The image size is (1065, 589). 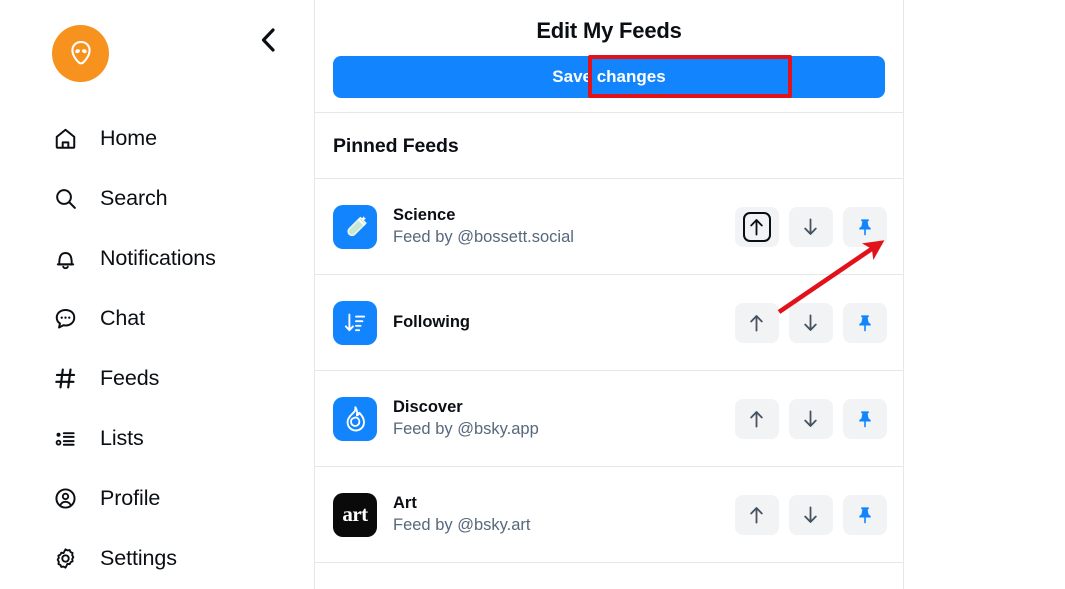 I want to click on sidebar-item-home: Home, so click(x=157, y=138).